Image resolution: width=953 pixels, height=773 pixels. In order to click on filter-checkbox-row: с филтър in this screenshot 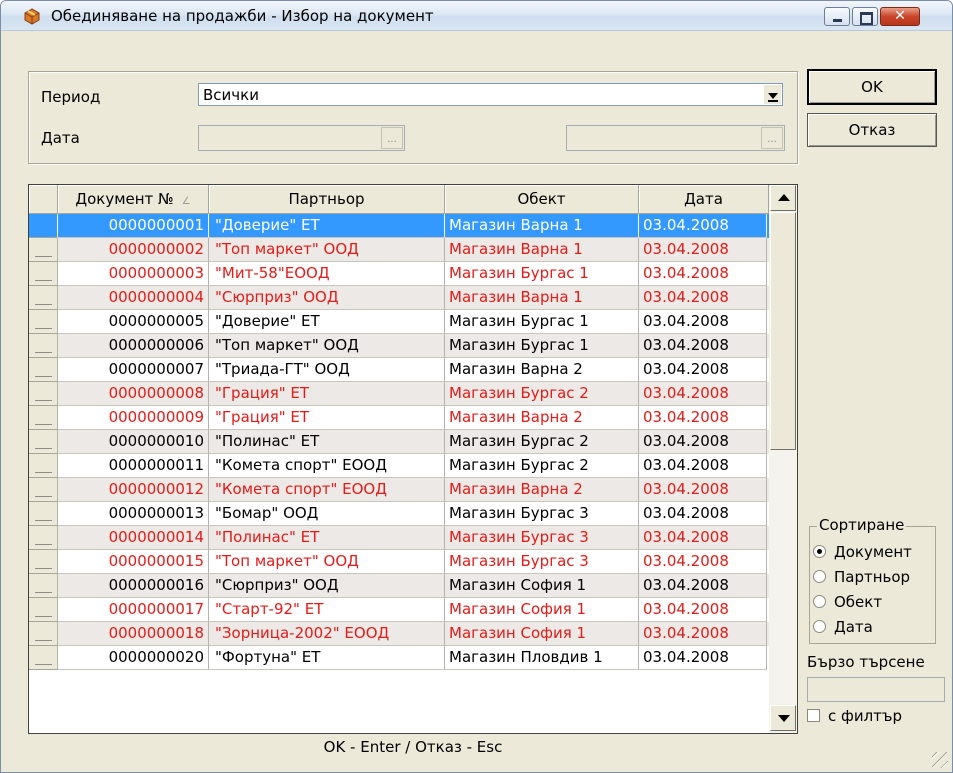, I will do `click(854, 716)`.